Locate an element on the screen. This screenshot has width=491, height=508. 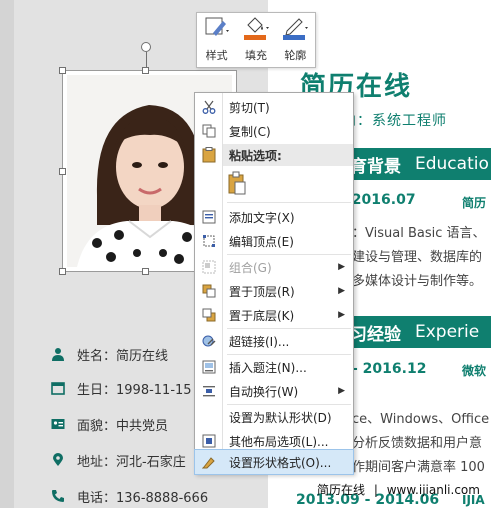
menu-item-copy: 复制(C) is located at coordinates (274, 131).